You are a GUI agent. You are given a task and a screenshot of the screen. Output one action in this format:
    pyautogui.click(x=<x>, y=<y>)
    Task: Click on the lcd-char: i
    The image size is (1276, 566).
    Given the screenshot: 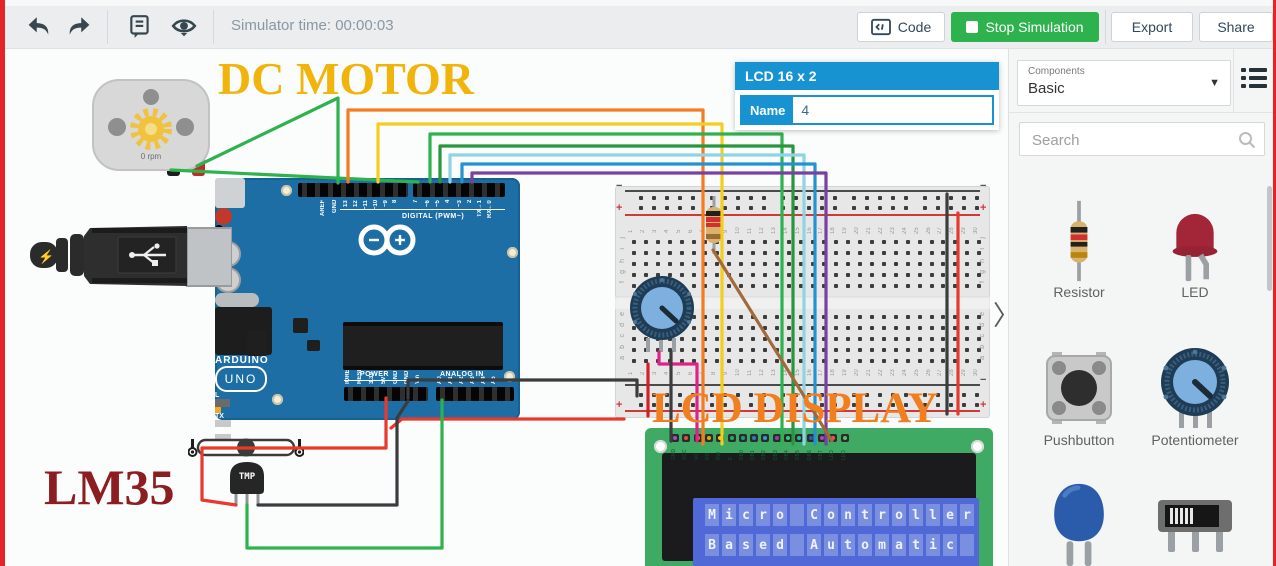 What is the action you would take?
    pyautogui.click(x=729, y=515)
    